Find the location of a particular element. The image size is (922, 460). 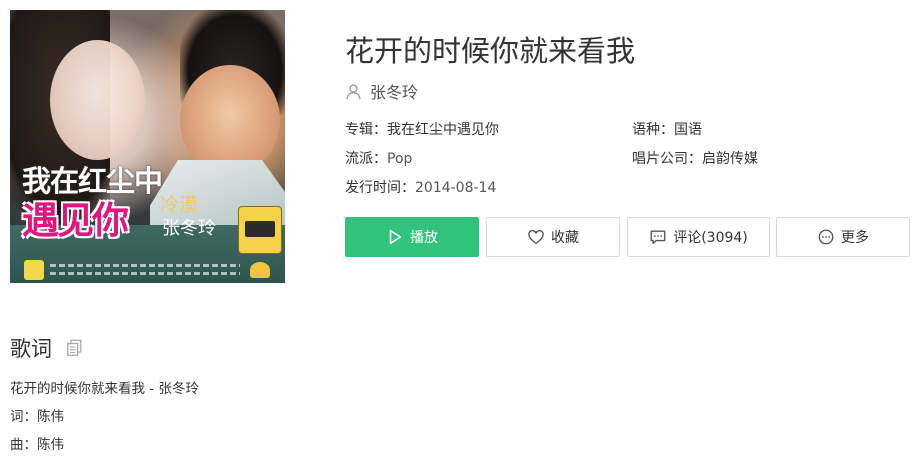

cover-tag: 冷漠 is located at coordinates (179, 205).